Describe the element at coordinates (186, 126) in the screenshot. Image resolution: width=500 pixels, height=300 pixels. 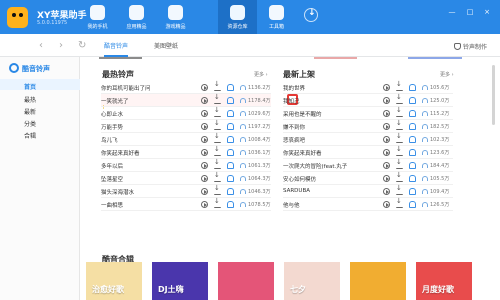
I see `ringtone-row: 万能手势 1197.2万` at that location.